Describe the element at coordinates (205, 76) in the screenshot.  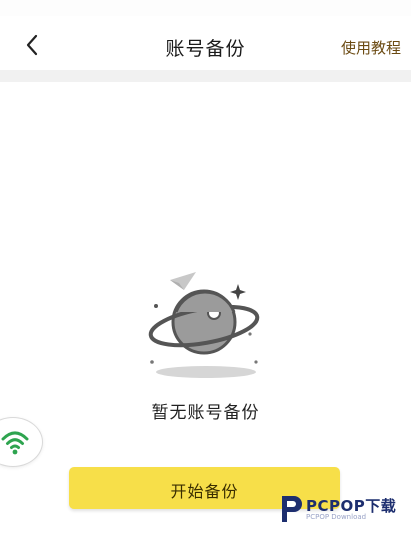
I see `divider` at that location.